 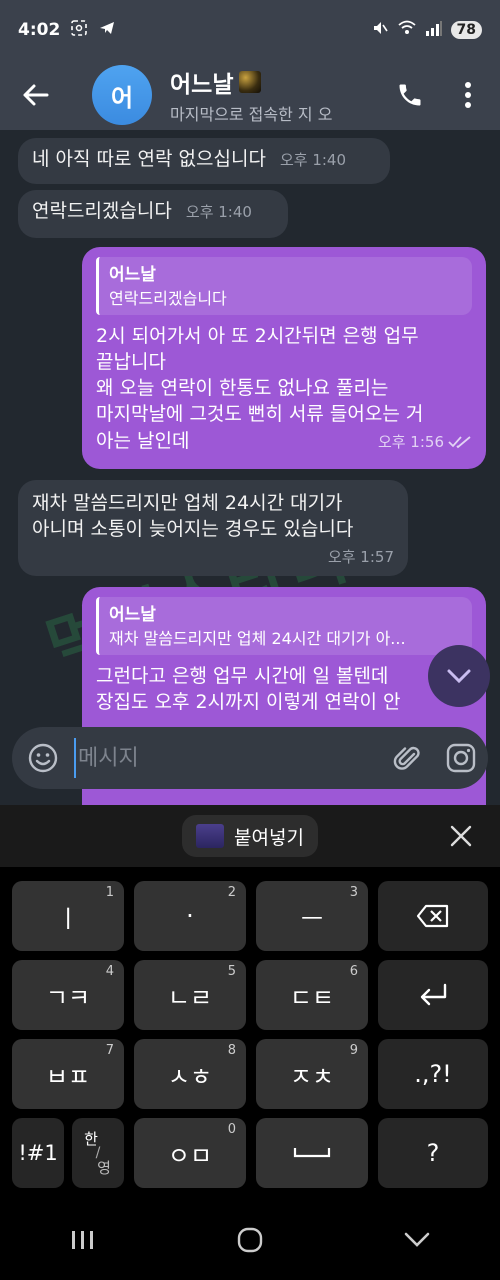 I want to click on navigation-bar, so click(x=250, y=1240).